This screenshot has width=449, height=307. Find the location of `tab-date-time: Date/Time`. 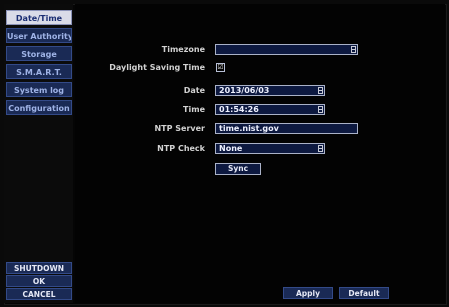

tab-date-time: Date/Time is located at coordinates (39, 17).